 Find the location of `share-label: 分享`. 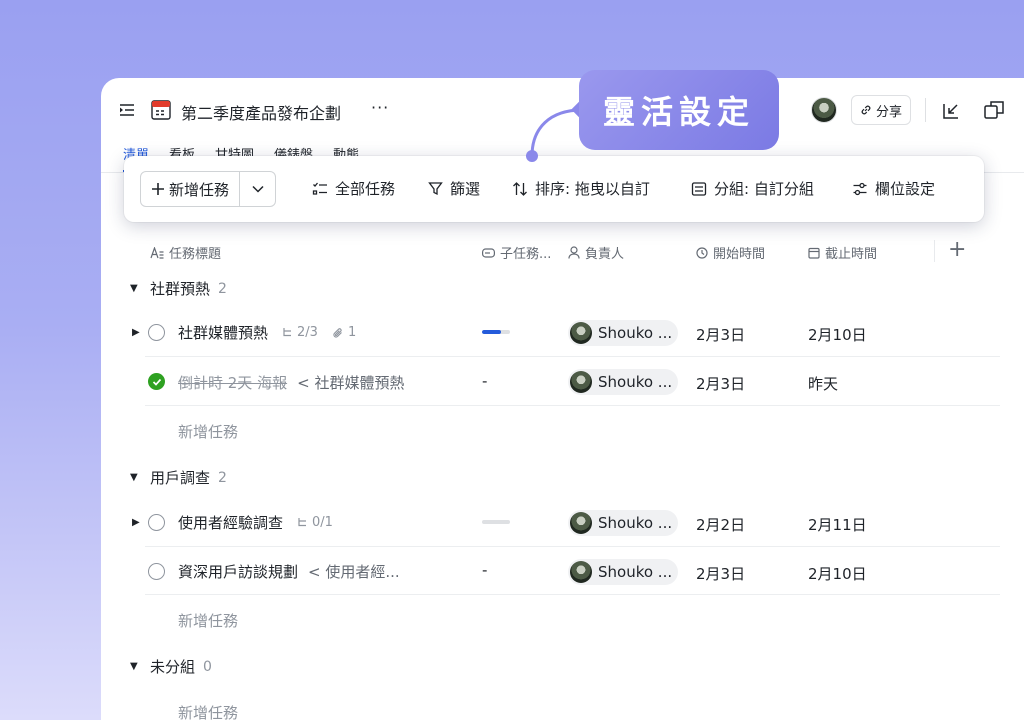

share-label: 分享 is located at coordinates (888, 112).